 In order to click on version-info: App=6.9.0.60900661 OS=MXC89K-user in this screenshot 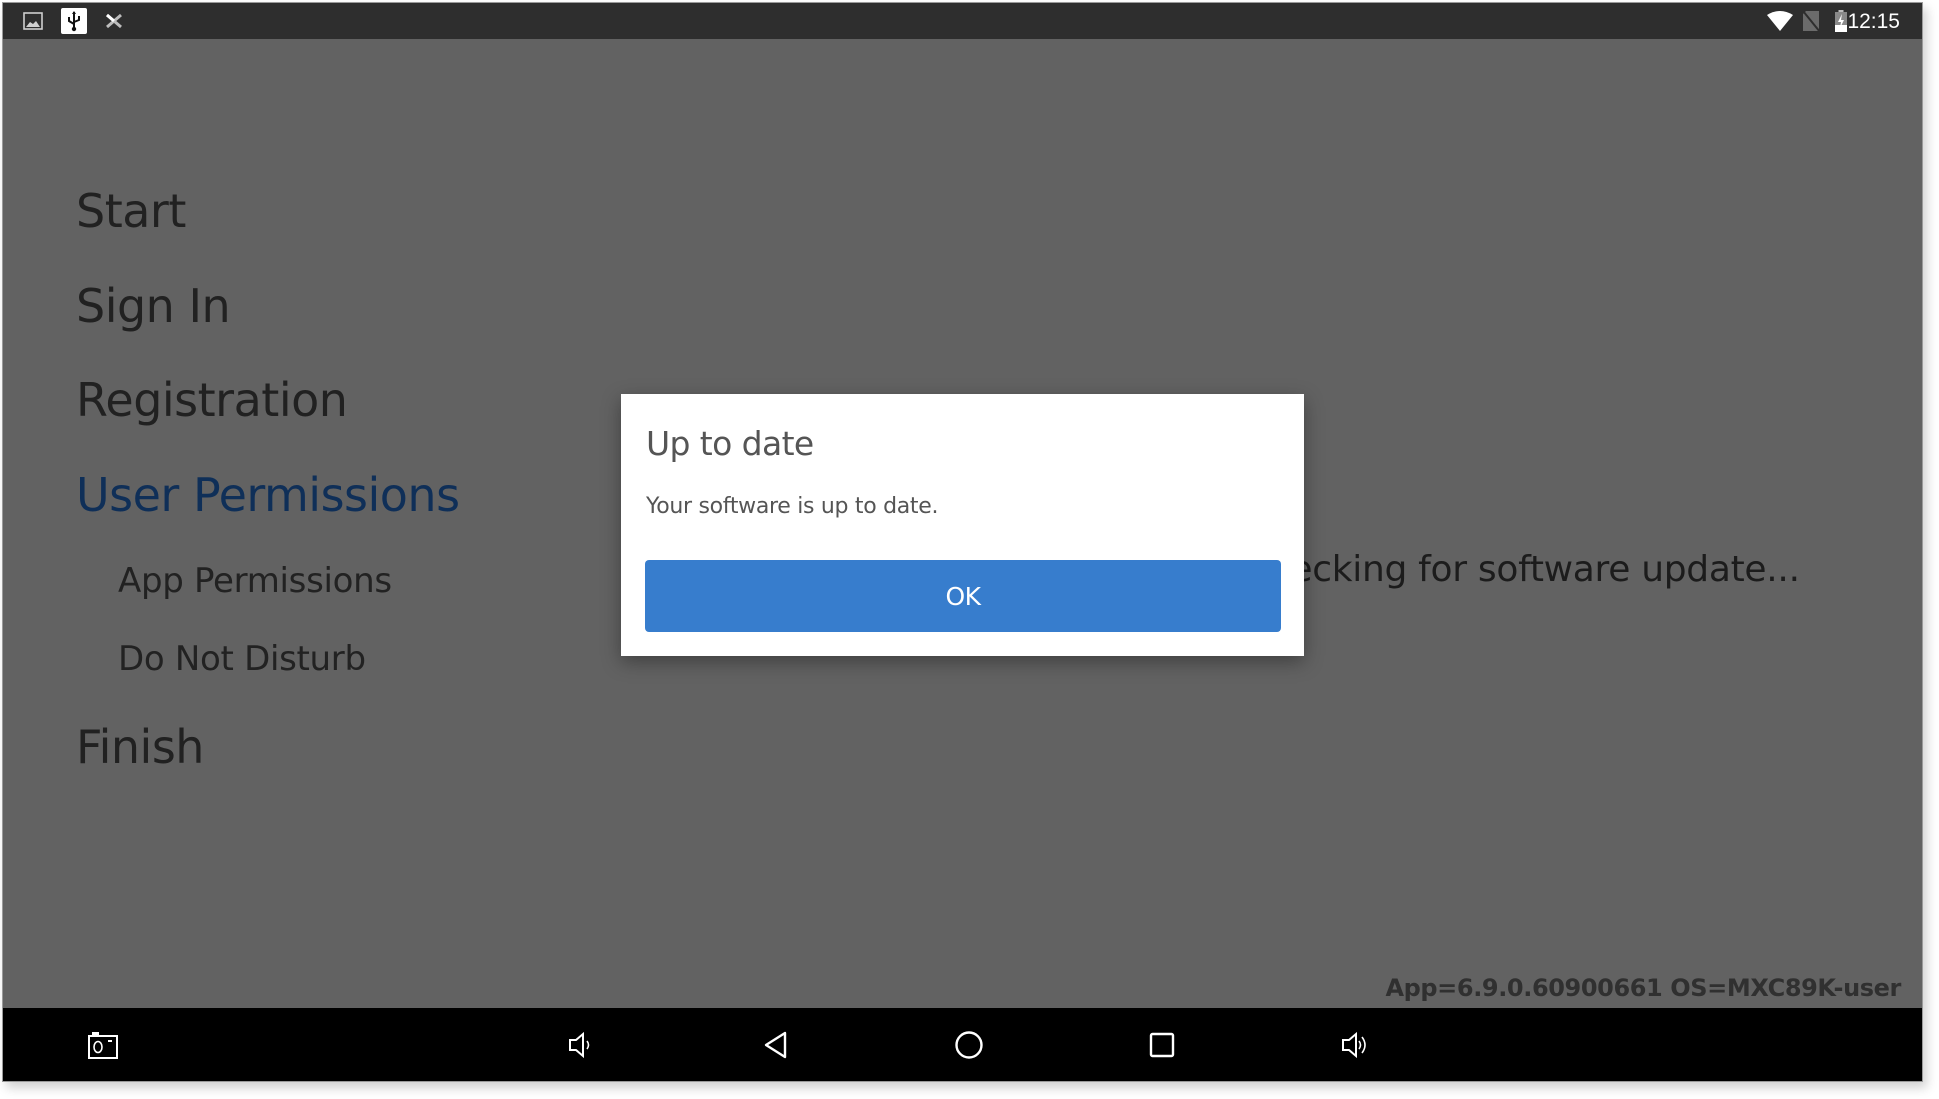, I will do `click(1643, 988)`.